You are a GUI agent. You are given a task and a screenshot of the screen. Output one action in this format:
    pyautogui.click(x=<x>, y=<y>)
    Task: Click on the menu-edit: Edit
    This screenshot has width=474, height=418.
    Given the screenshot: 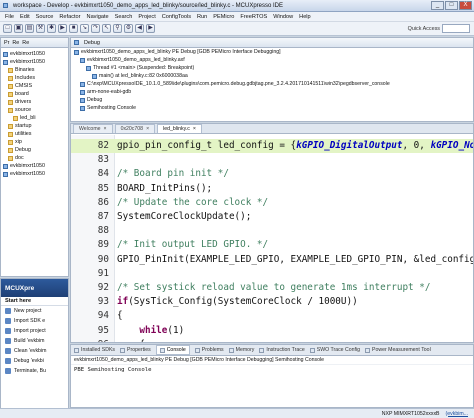 What is the action you would take?
    pyautogui.click(x=25, y=17)
    